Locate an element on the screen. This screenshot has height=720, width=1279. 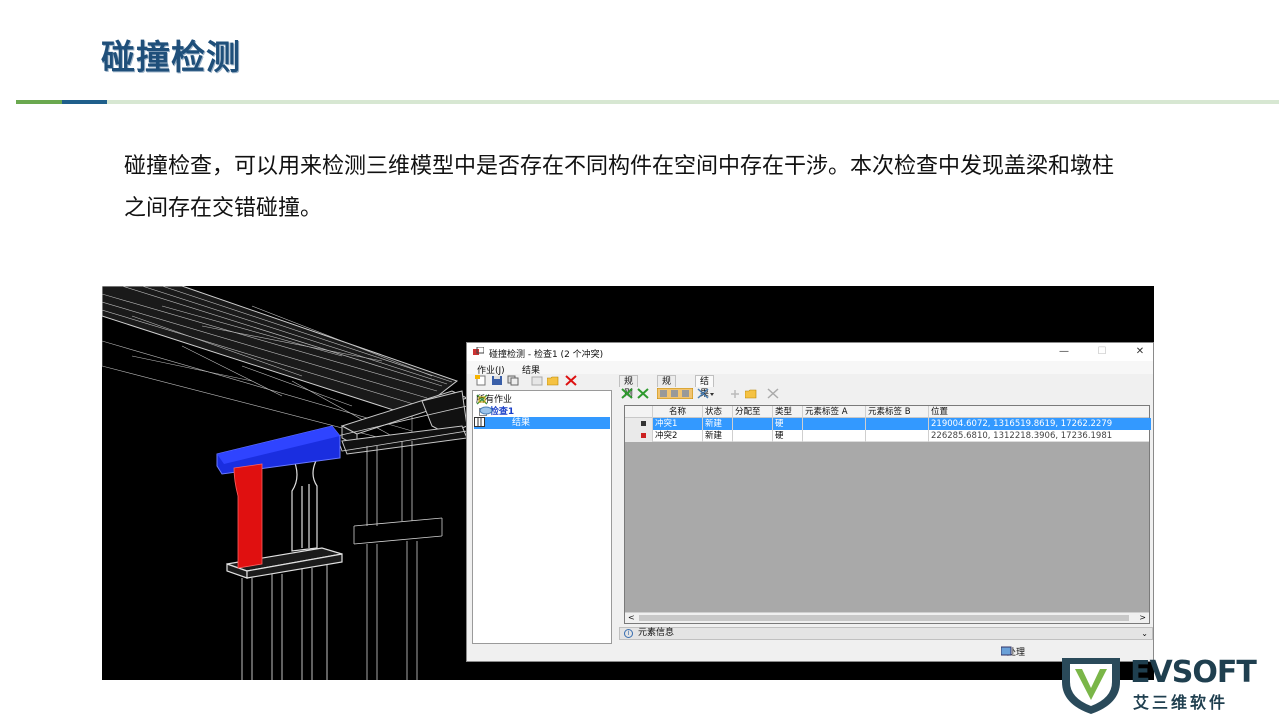
tree-item-job-label: 检查1 is located at coordinates (502, 412).